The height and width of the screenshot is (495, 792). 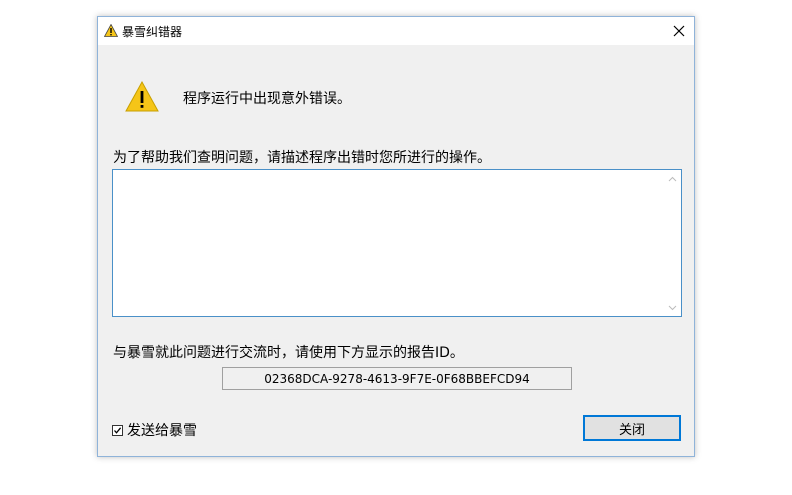 I want to click on close-icon, so click(x=679, y=31).